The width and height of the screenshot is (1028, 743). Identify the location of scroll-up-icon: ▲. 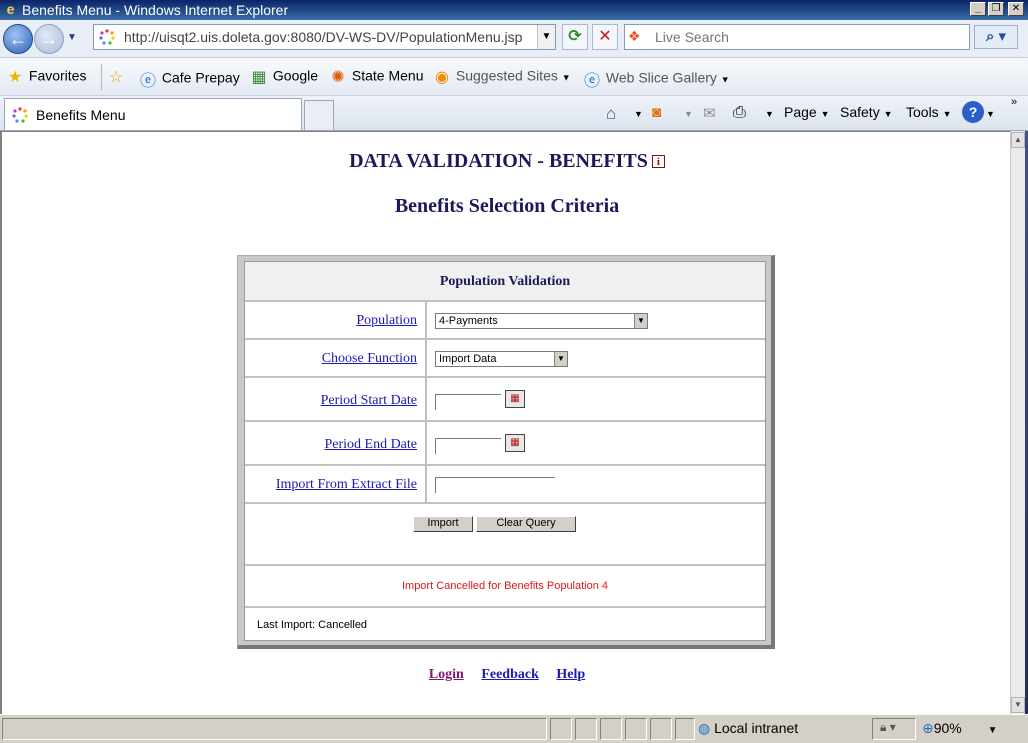
(1018, 140).